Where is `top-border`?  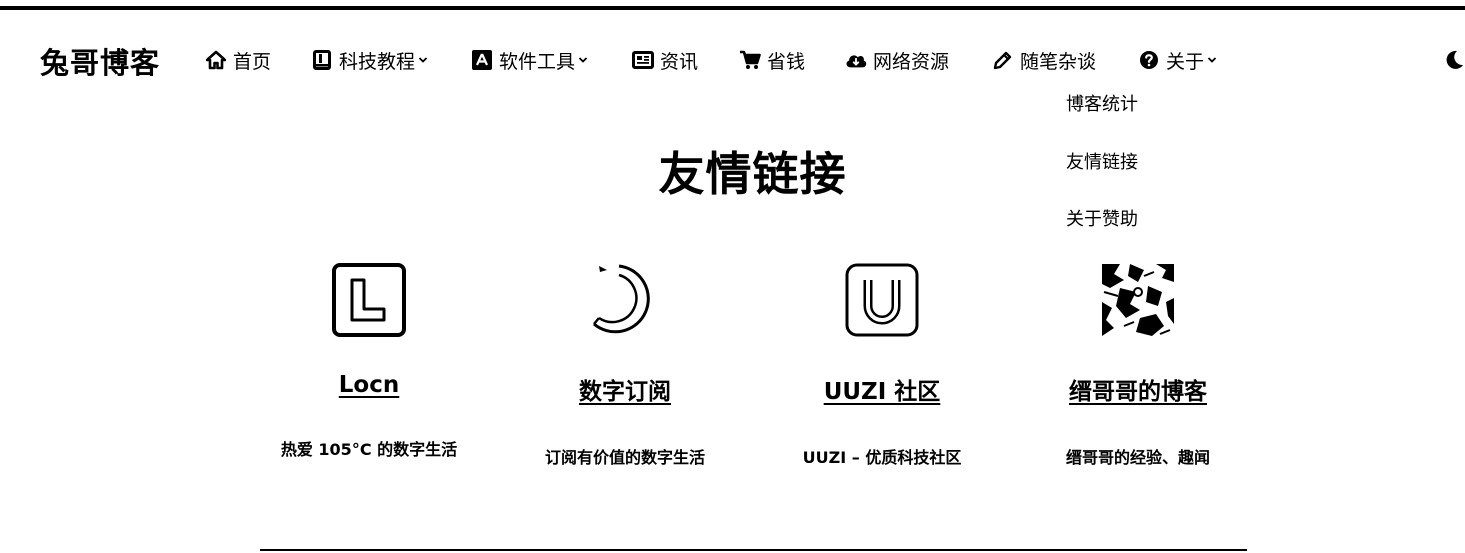
top-border is located at coordinates (732, 8).